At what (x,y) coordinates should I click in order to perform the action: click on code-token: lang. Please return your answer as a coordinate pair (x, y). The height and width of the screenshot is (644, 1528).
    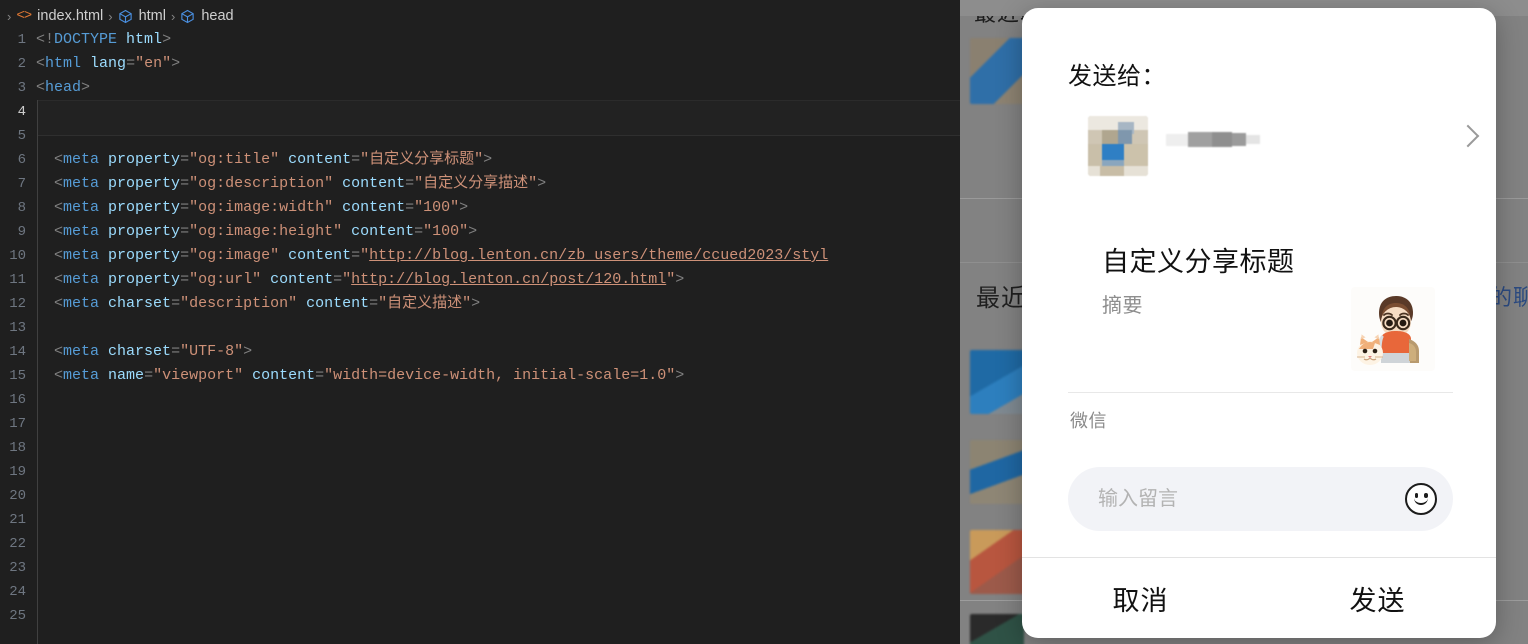
    Looking at the image, I should click on (108, 63).